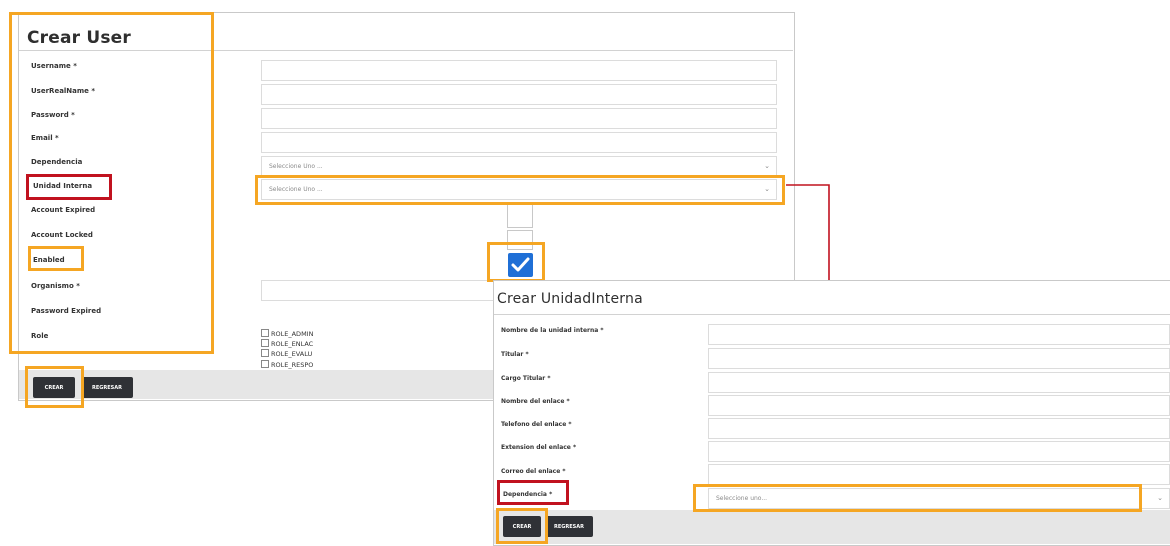  I want to click on label-nombre-enlace: Nombre del enlace *, so click(535, 401).